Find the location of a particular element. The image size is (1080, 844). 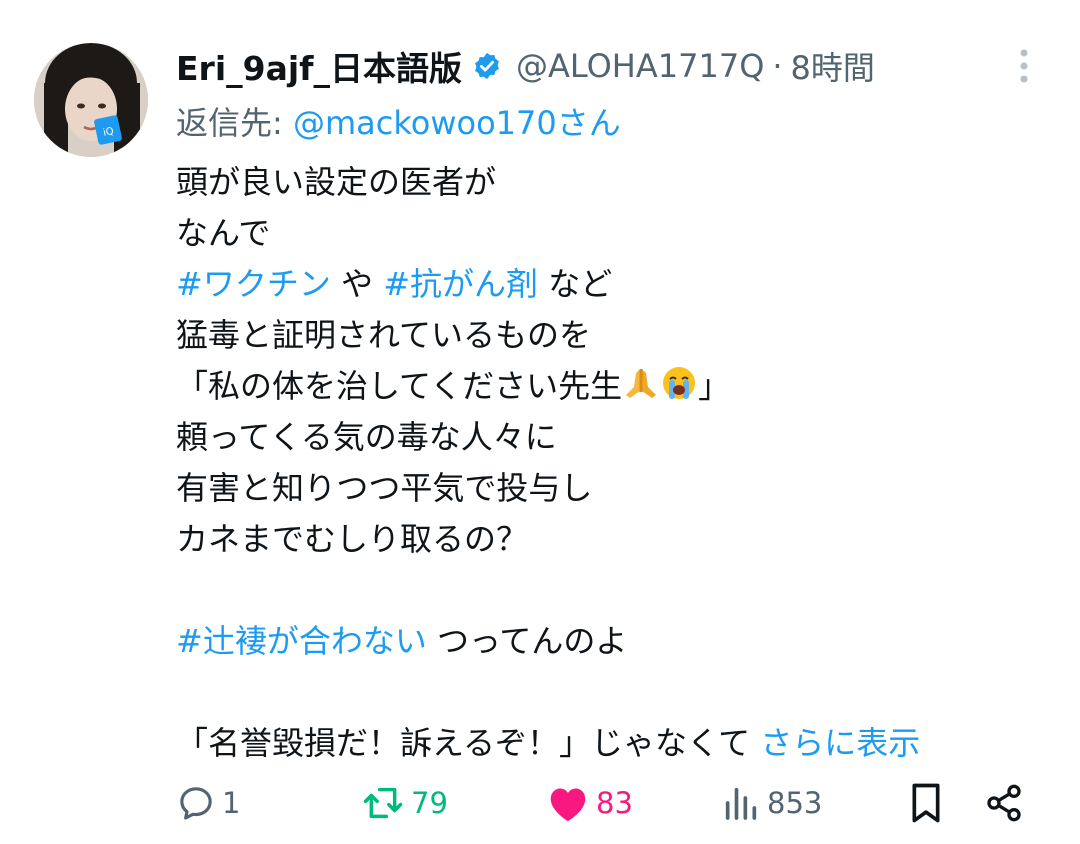

text-line: 「私の体を治してください先生 」 is located at coordinates (606, 386).